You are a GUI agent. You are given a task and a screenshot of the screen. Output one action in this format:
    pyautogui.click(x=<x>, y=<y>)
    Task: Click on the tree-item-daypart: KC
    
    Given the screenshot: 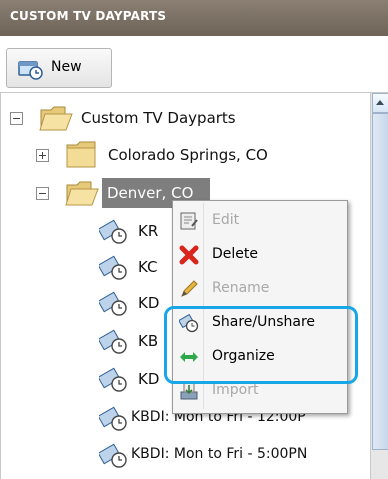 What is the action you would take?
    pyautogui.click(x=139, y=268)
    